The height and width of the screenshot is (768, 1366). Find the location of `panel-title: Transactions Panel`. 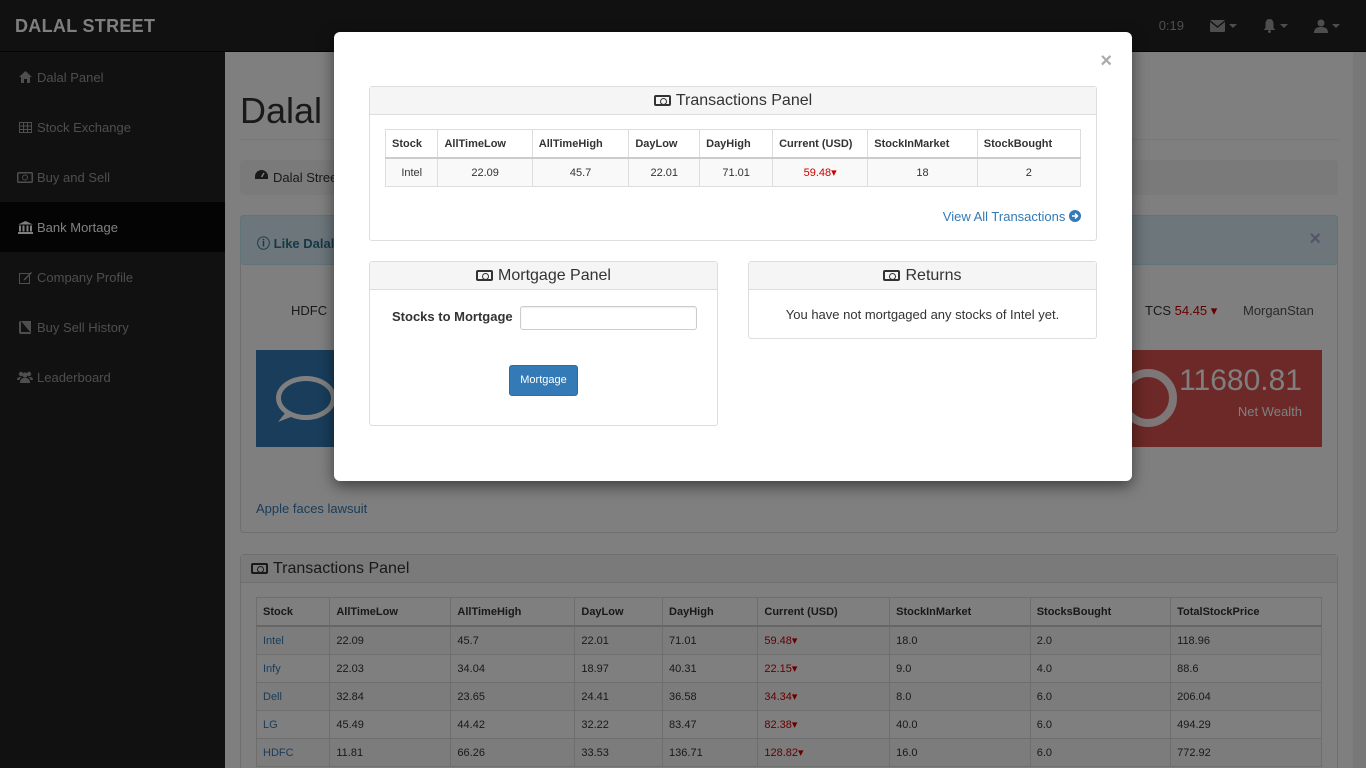

panel-title: Transactions Panel is located at coordinates (744, 100).